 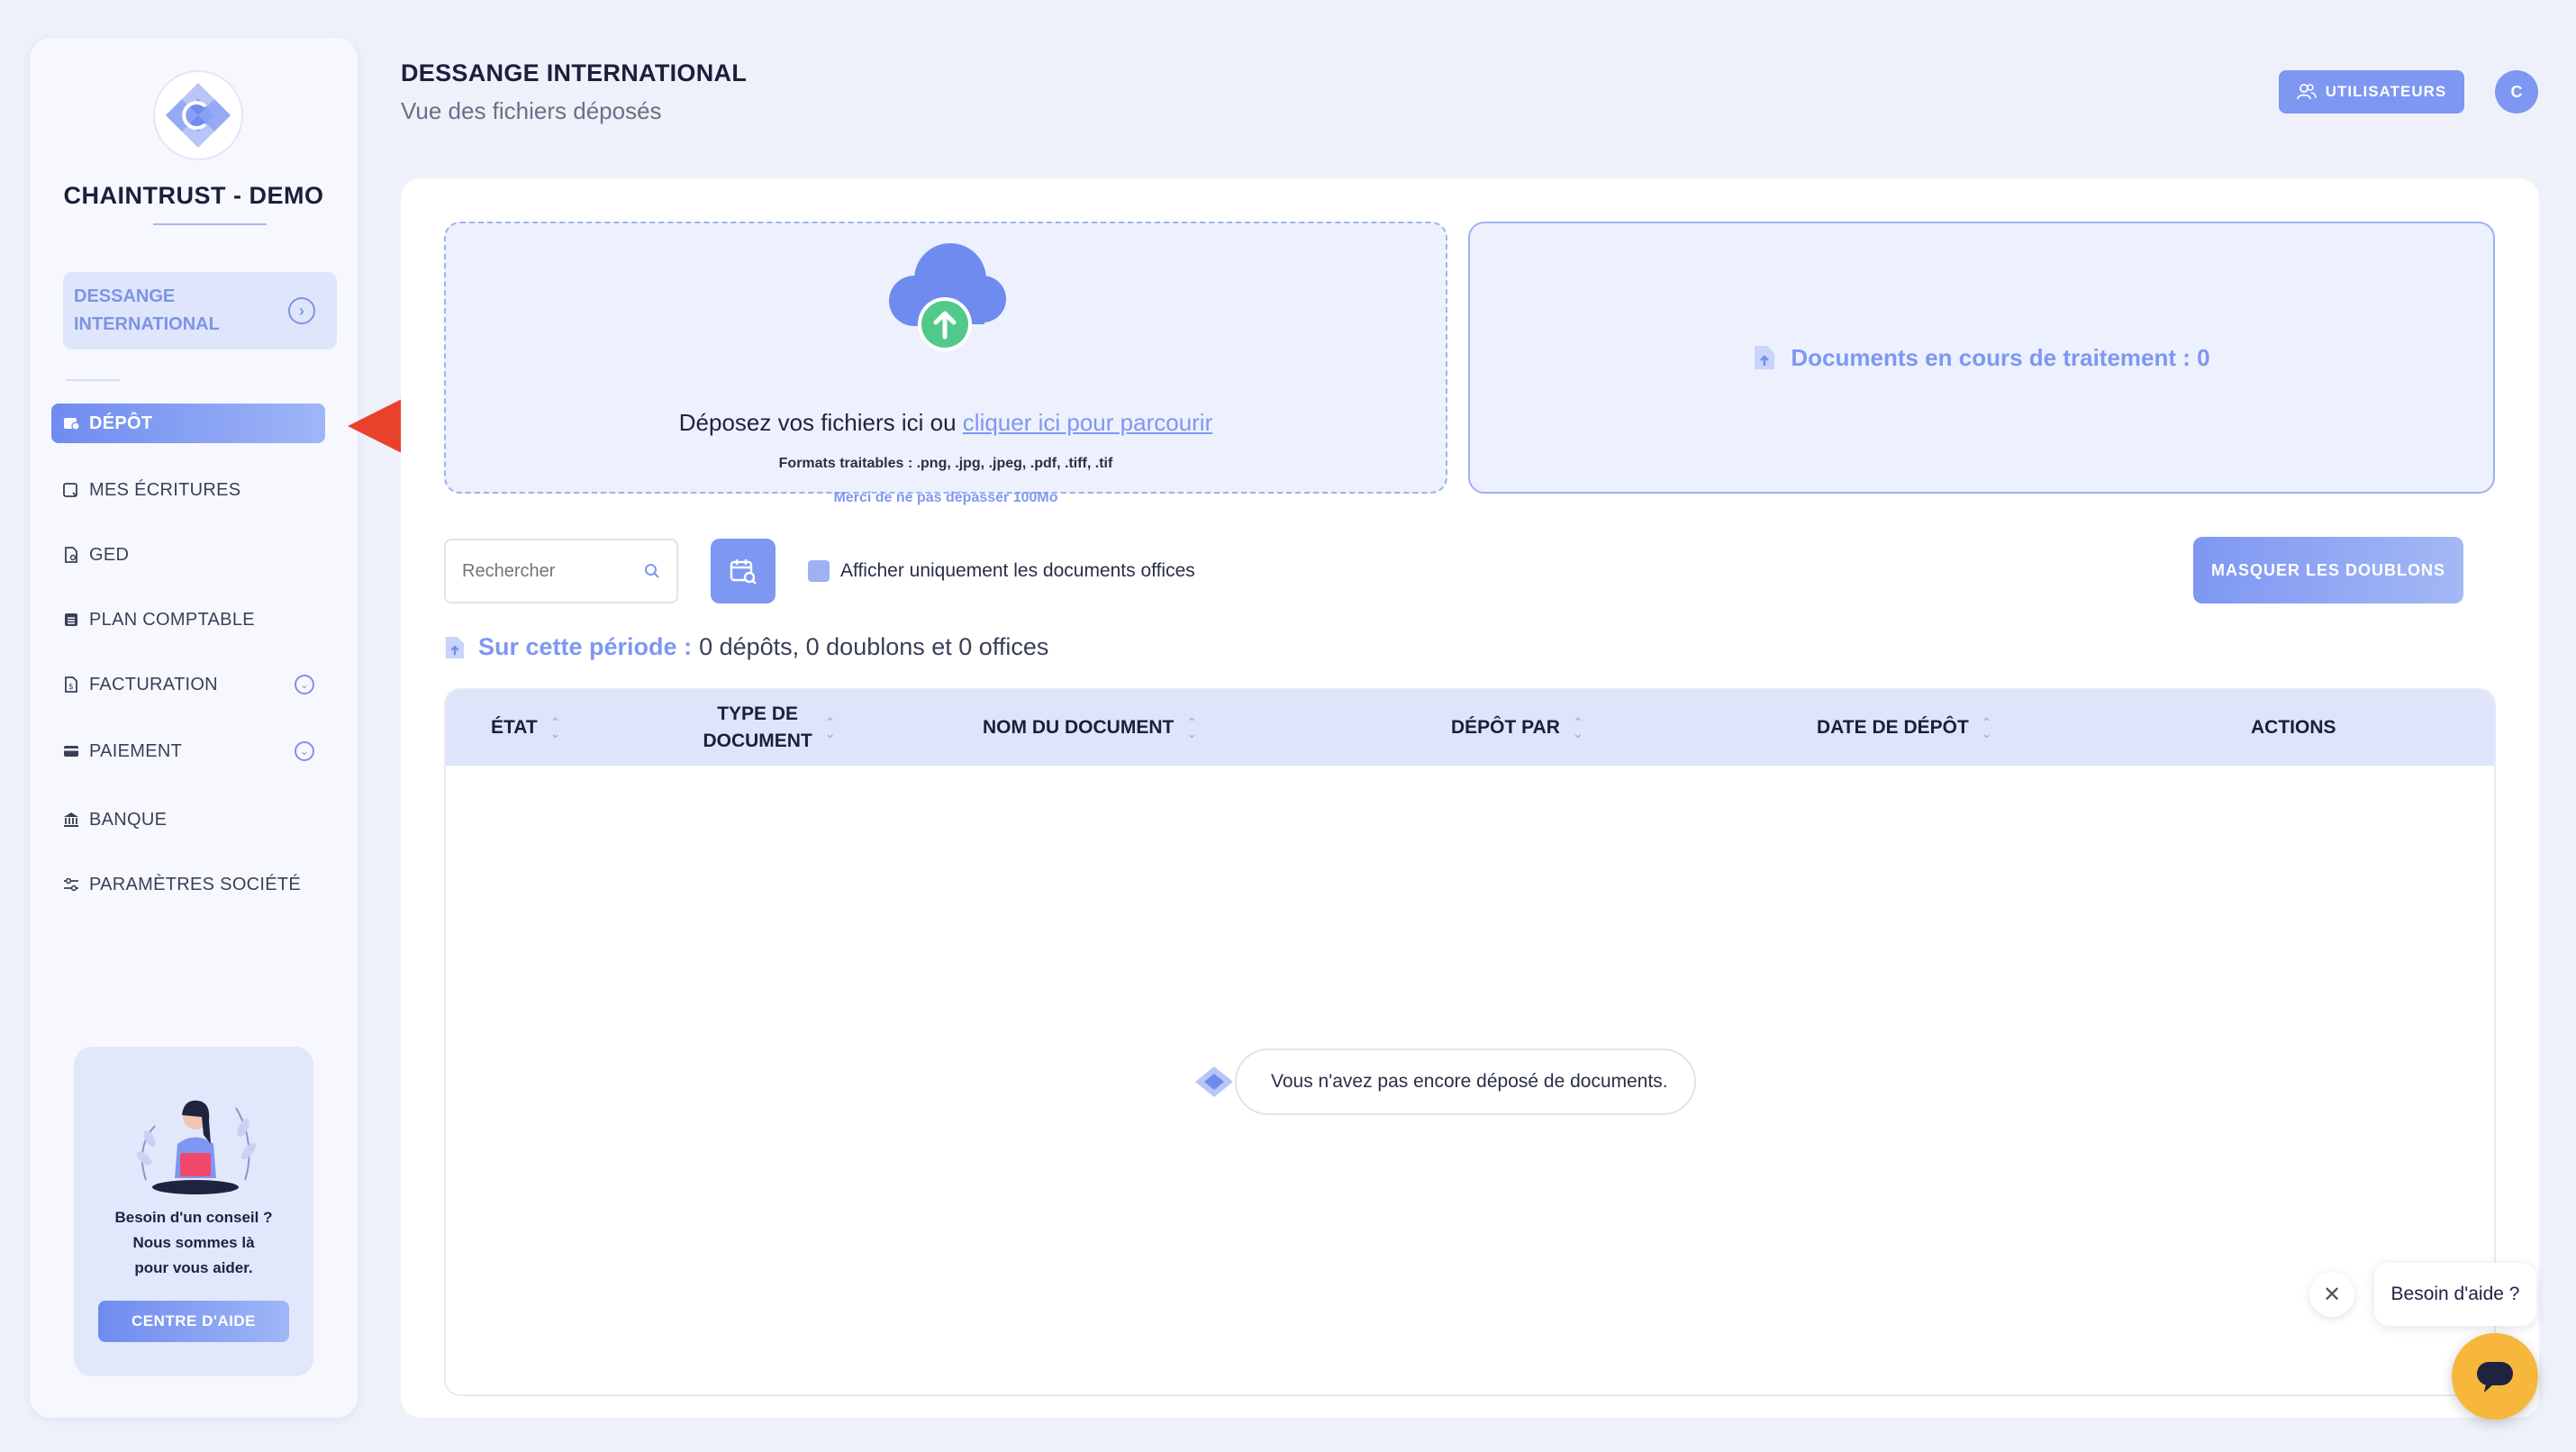 I want to click on close-icon: ✕, so click(x=2331, y=1294).